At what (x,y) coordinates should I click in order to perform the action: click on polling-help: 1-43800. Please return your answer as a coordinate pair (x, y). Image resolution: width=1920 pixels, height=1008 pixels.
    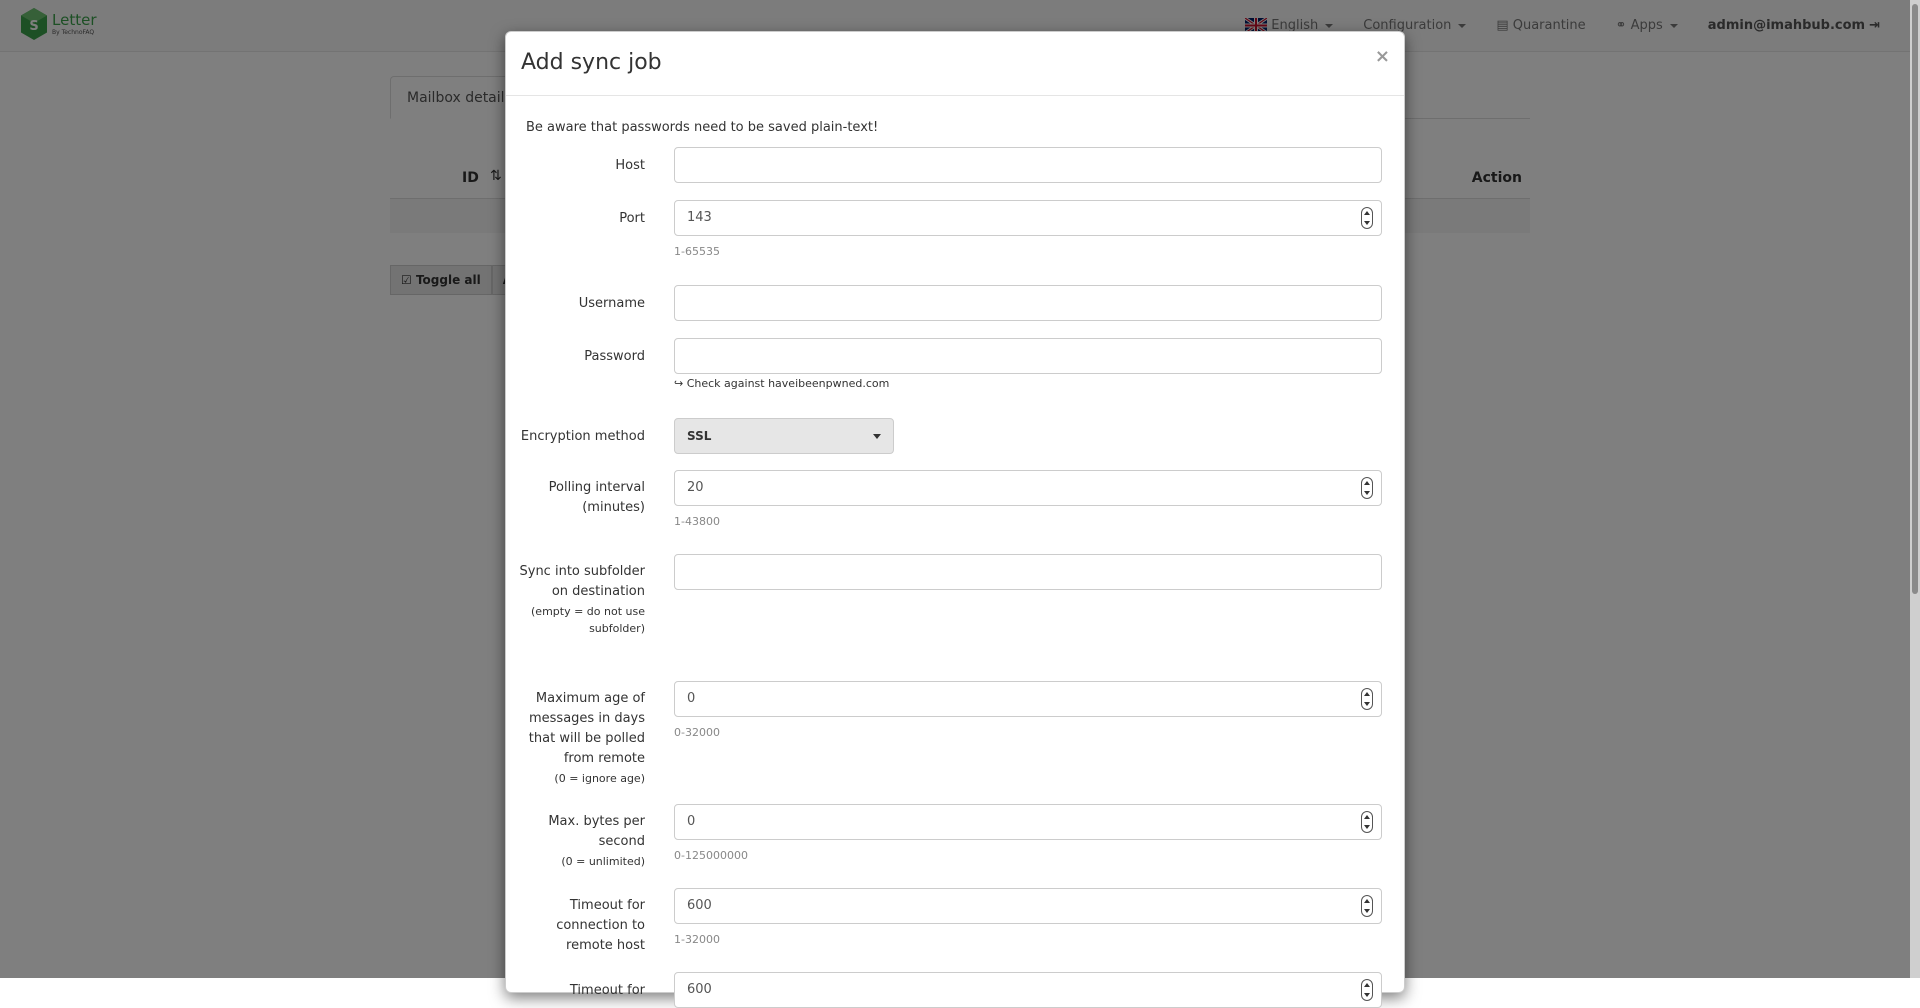
    Looking at the image, I should click on (697, 521).